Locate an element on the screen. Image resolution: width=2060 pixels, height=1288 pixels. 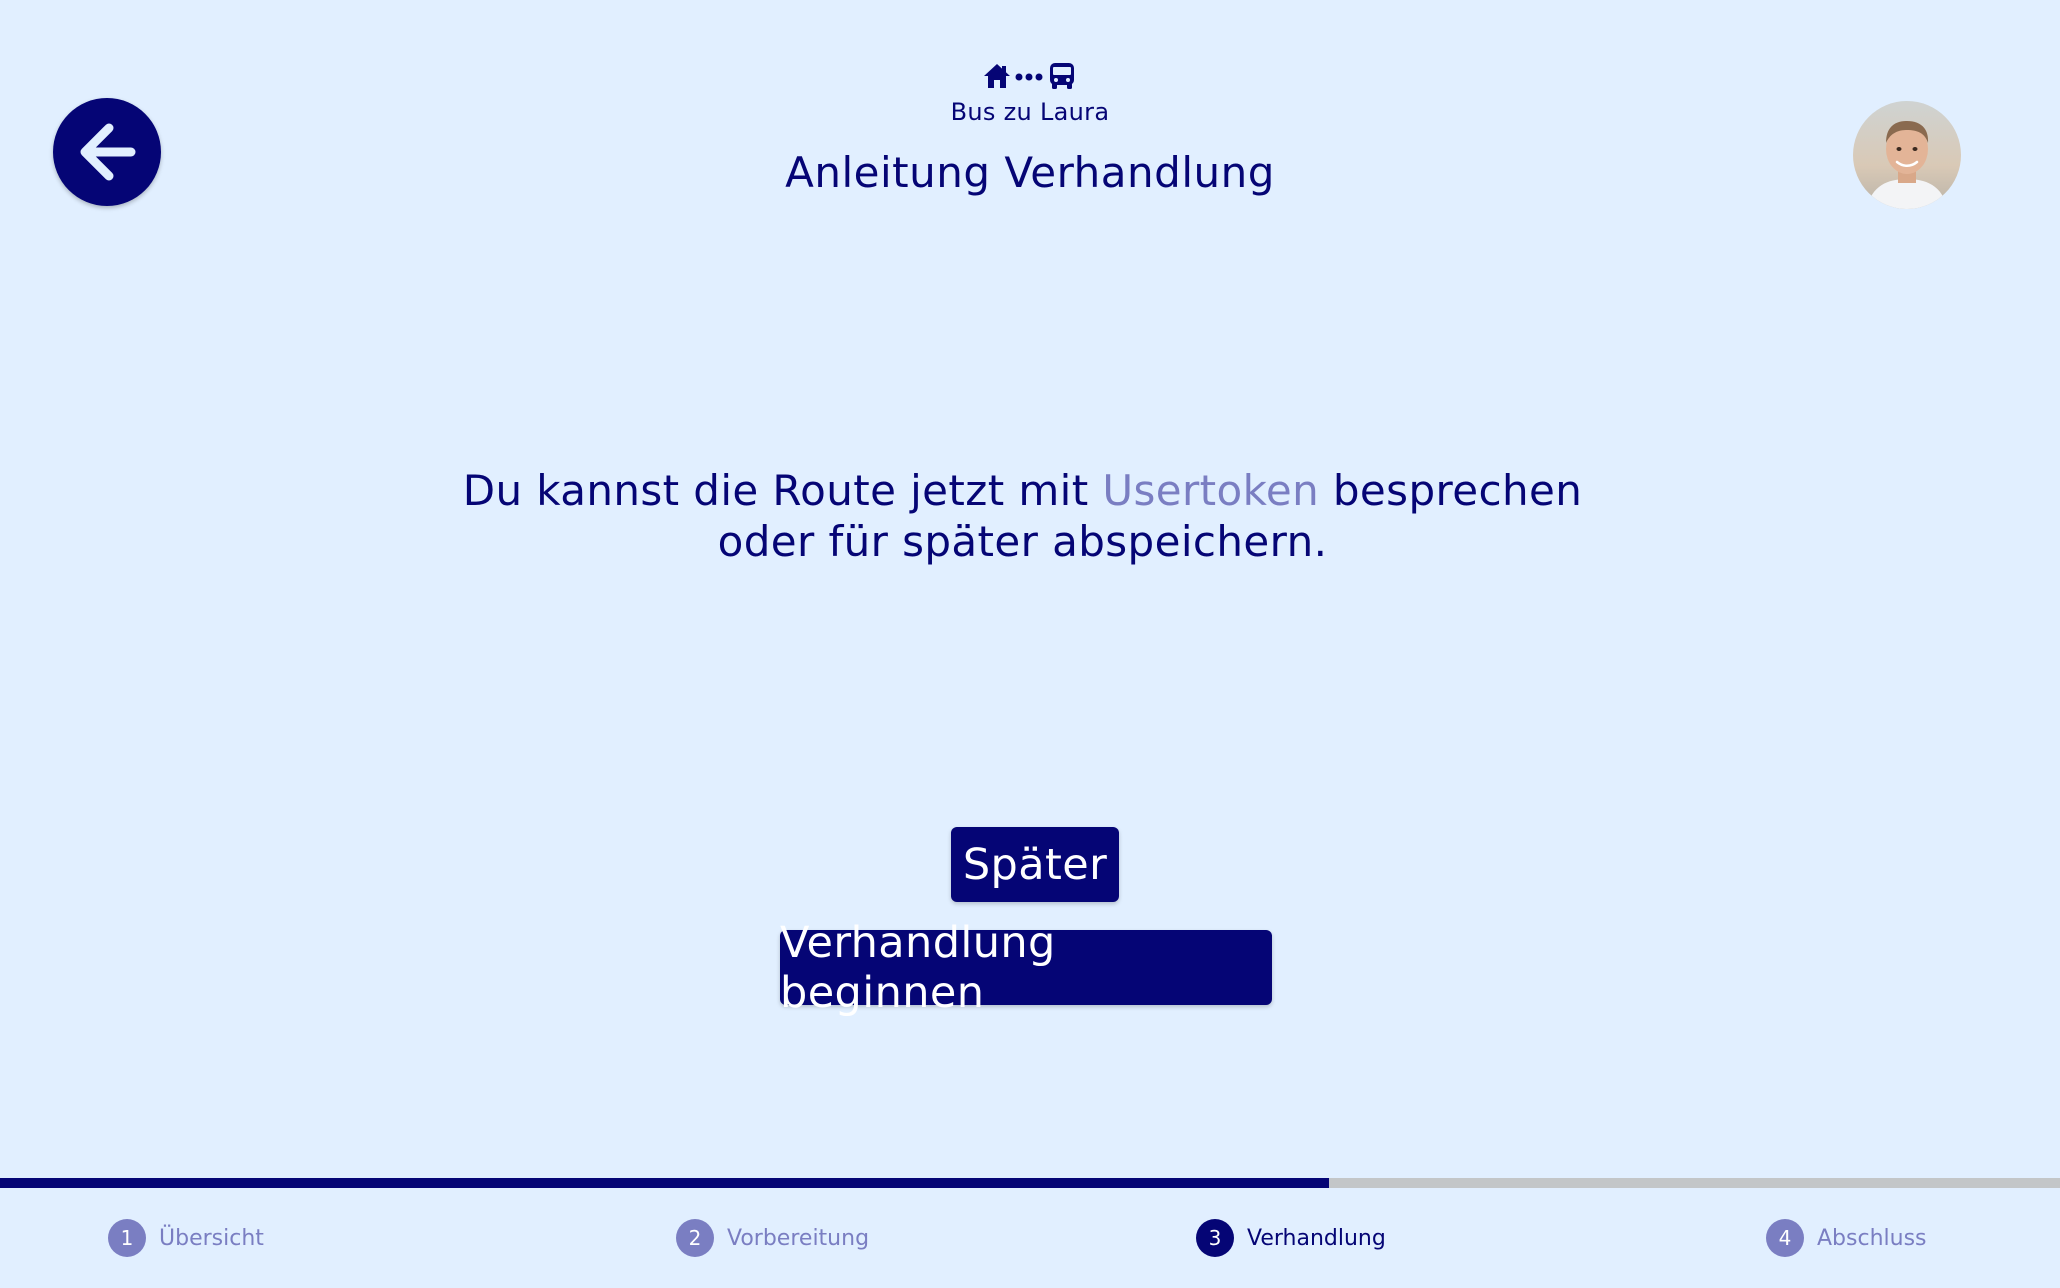
route-subtitle: Bus zu Laura is located at coordinates (1030, 112).